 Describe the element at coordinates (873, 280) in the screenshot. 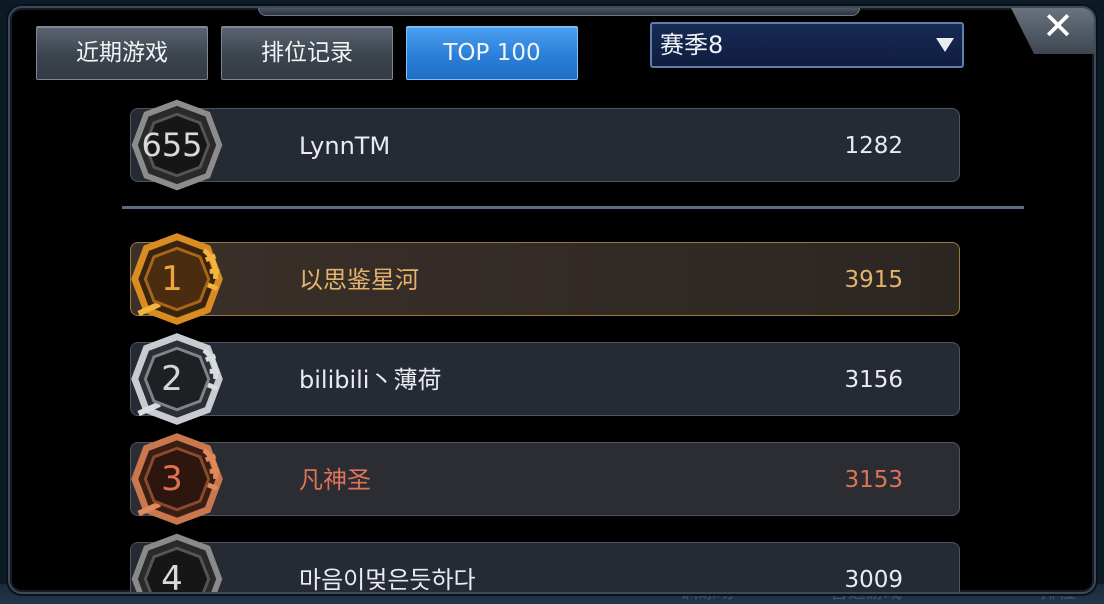

I see `player-score: 3915` at that location.